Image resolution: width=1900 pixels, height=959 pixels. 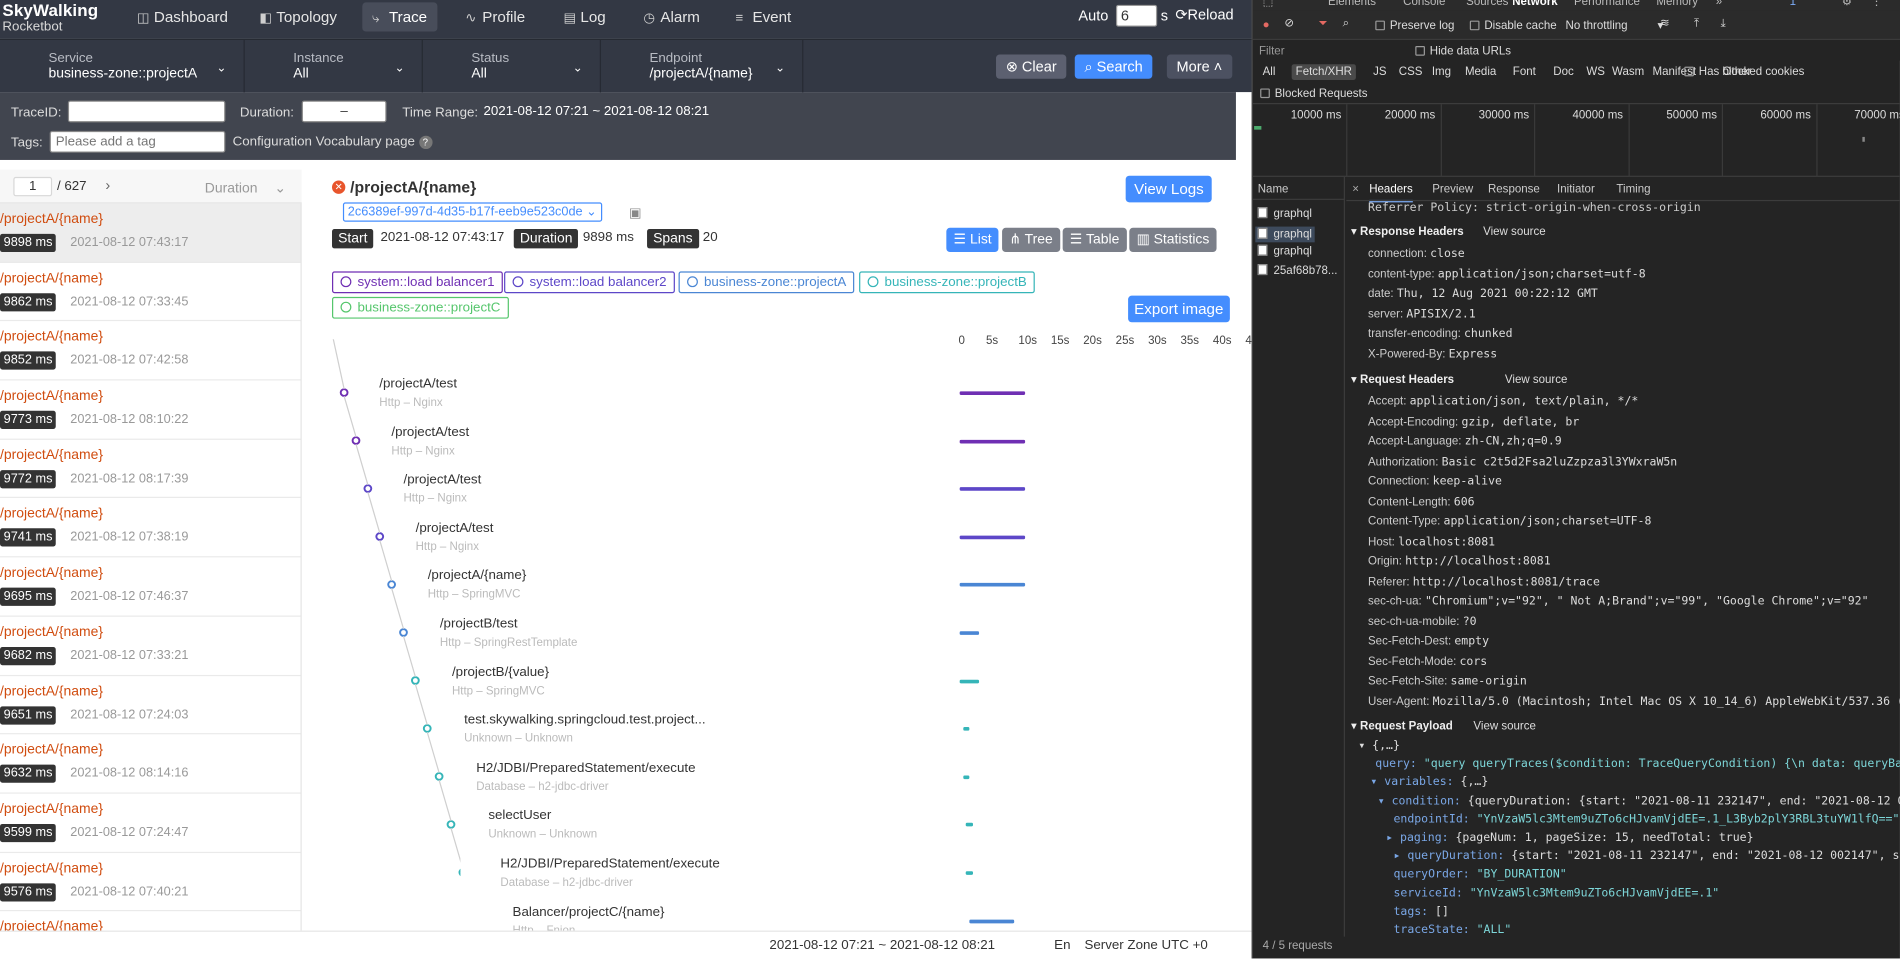 I want to click on close-detail-icon: ×, so click(x=1355, y=189).